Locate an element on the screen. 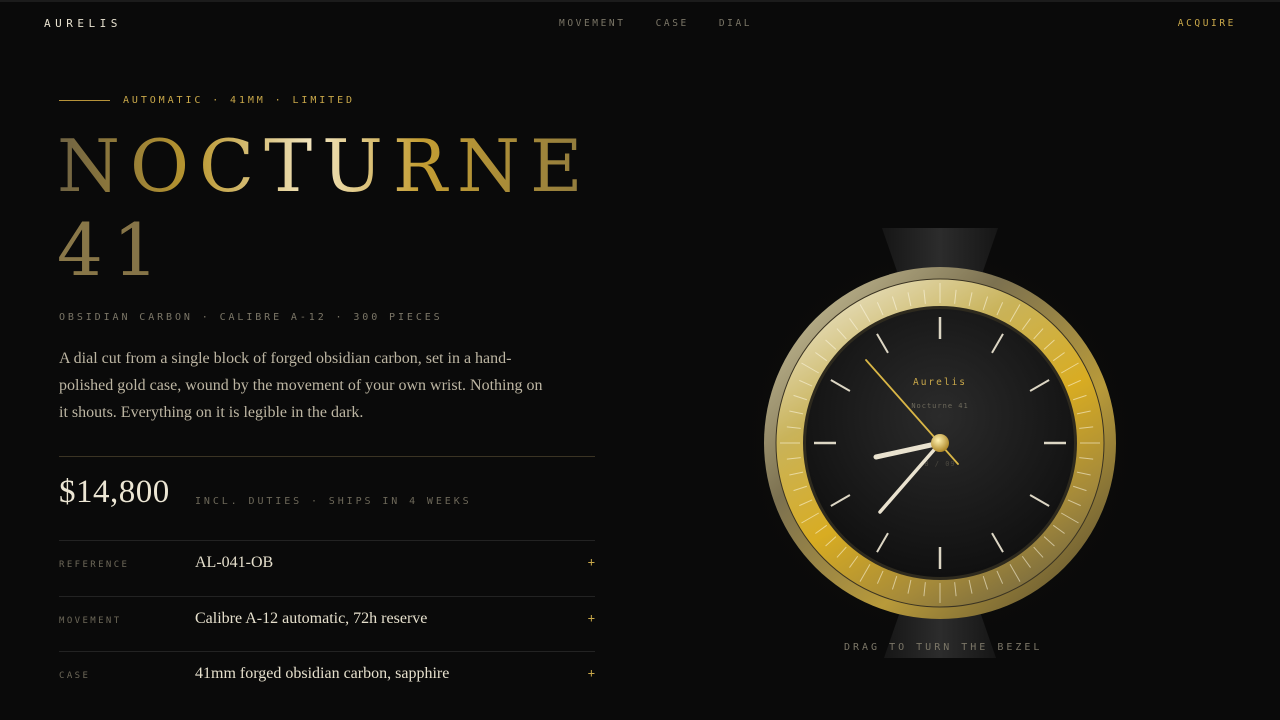 This screenshot has width=1280, height=720. nav-case: CASE is located at coordinates (672, 23).